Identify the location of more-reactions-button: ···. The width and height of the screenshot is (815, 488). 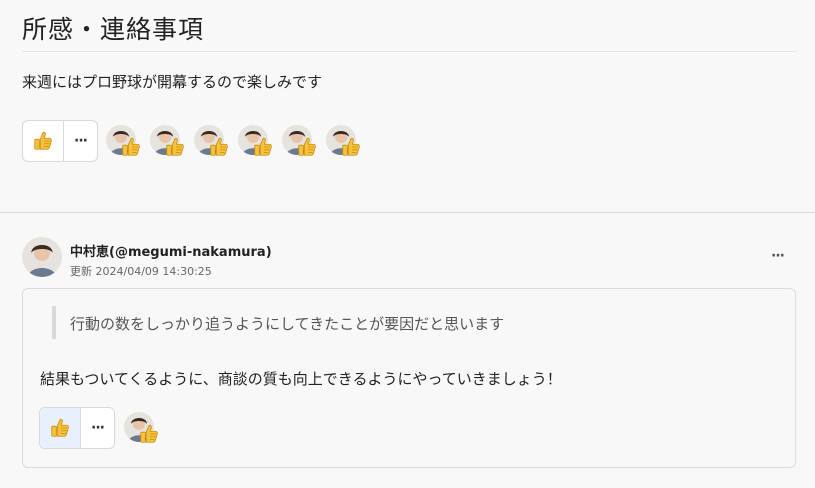
(80, 141).